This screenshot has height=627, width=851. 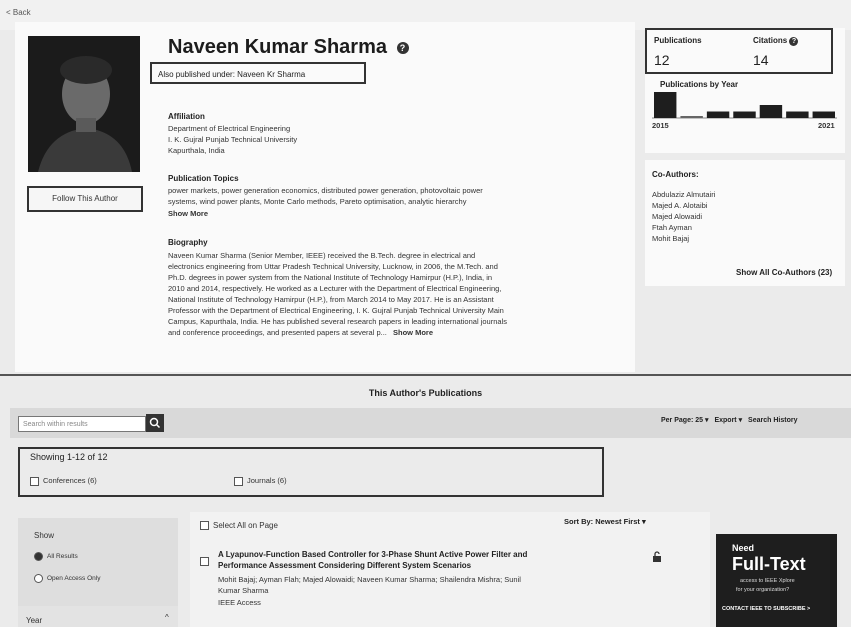 What do you see at coordinates (767, 581) in the screenshot?
I see `ad-line: access to IEEE Xplore` at bounding box center [767, 581].